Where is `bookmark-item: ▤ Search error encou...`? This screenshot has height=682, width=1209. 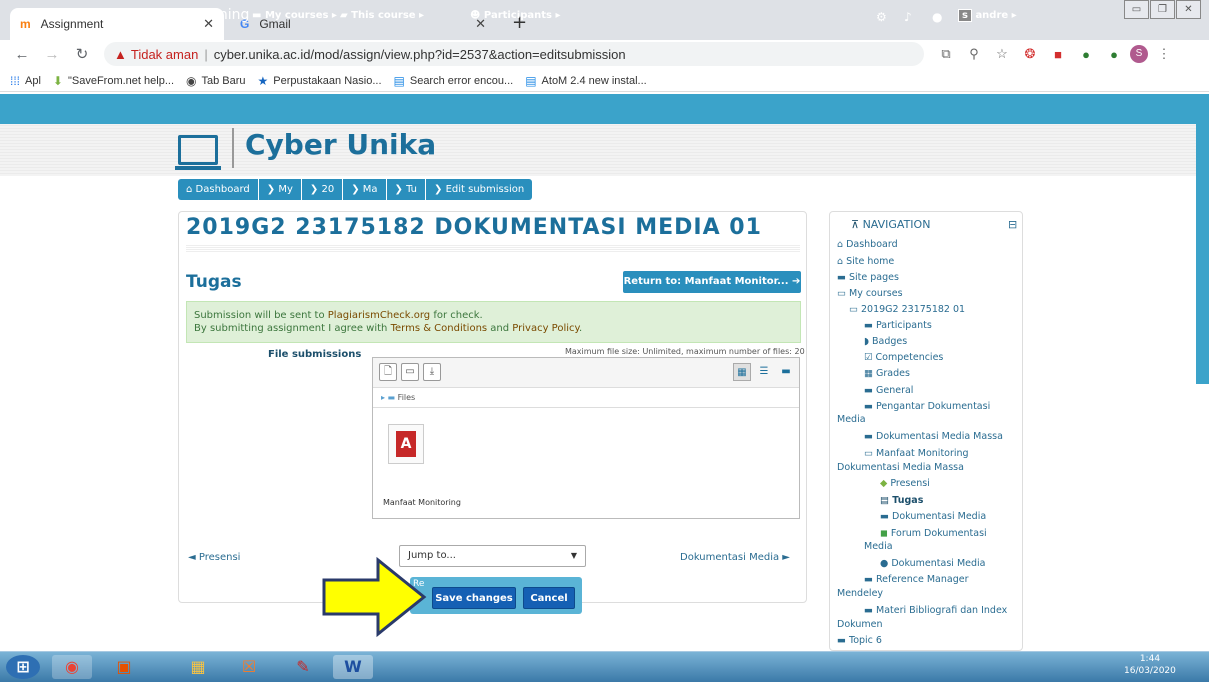 bookmark-item: ▤ Search error encou... is located at coordinates (454, 81).